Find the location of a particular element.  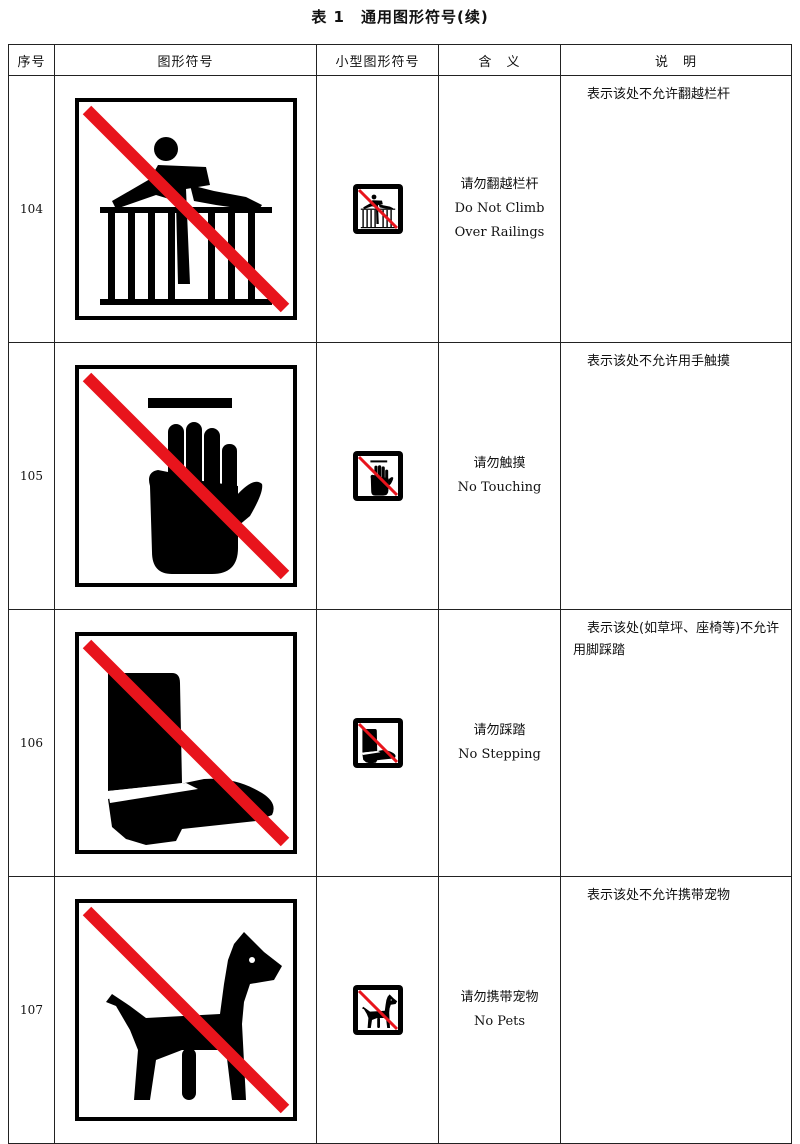

table-header-row: 序号 图形符号 小型图形符号 含 义 说 明 is located at coordinates (400, 60).